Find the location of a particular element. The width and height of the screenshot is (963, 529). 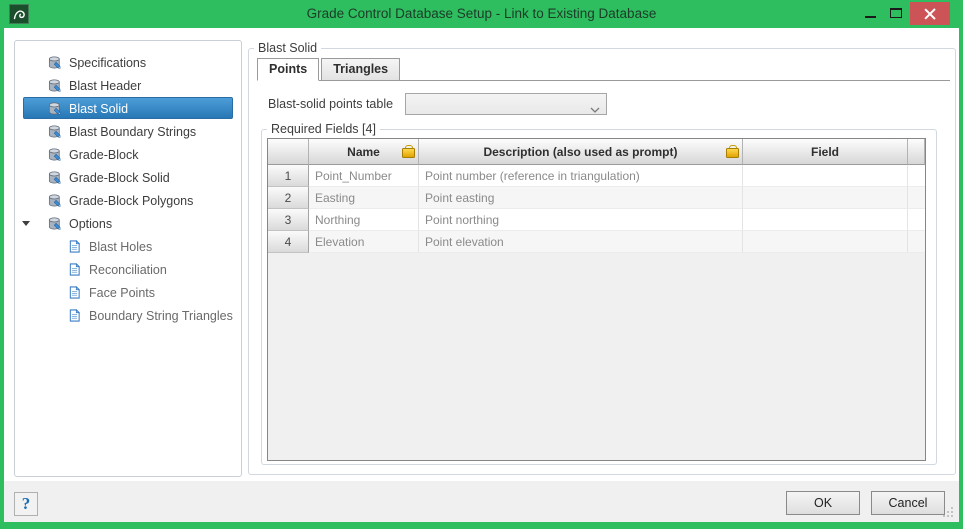

column-header-label: Description (also used as prompt) is located at coordinates (580, 151).